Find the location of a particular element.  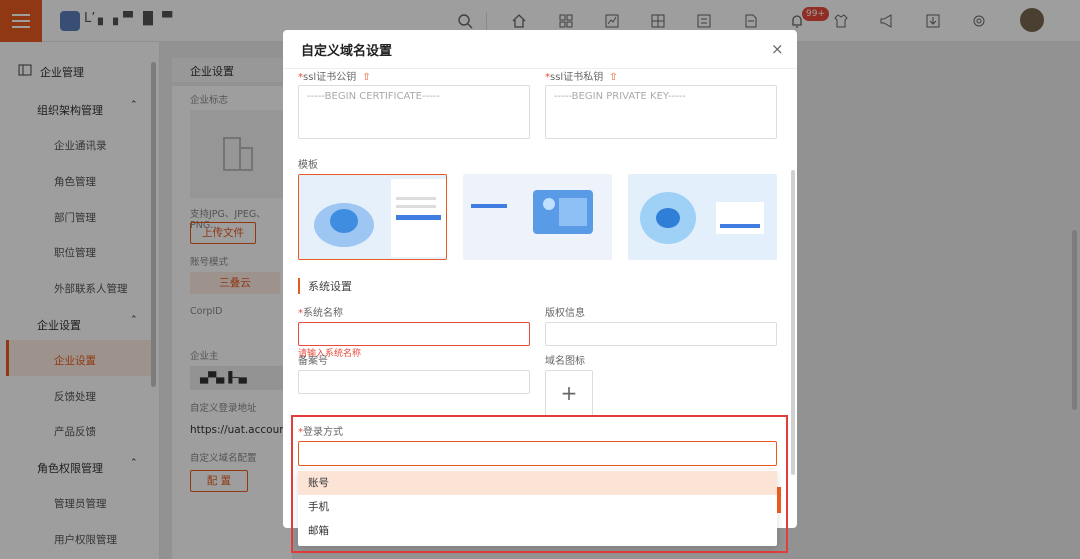

ssl-private-key-textarea: -----BEGIN PRIVATE KEY----- is located at coordinates (661, 112).